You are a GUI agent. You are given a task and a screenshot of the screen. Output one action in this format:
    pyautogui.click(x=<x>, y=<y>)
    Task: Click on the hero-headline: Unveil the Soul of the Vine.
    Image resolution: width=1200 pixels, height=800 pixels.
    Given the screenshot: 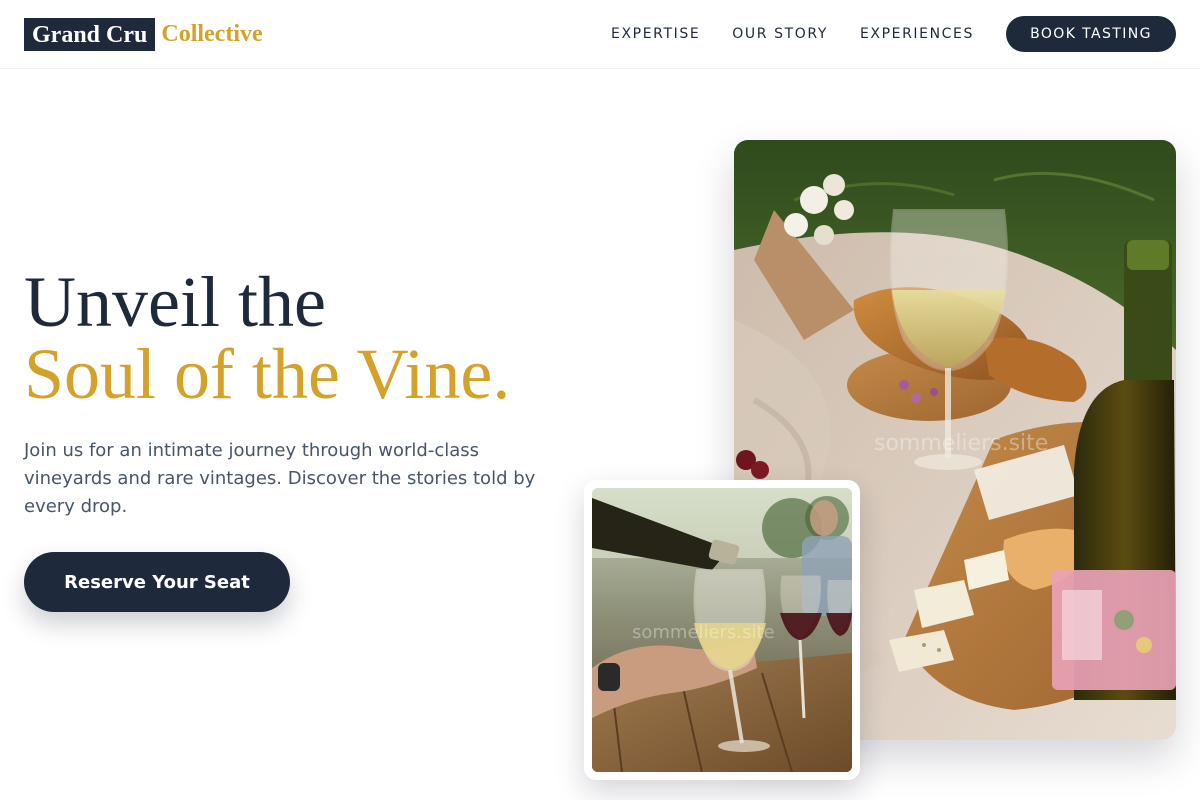 What is the action you would take?
    pyautogui.click(x=267, y=338)
    